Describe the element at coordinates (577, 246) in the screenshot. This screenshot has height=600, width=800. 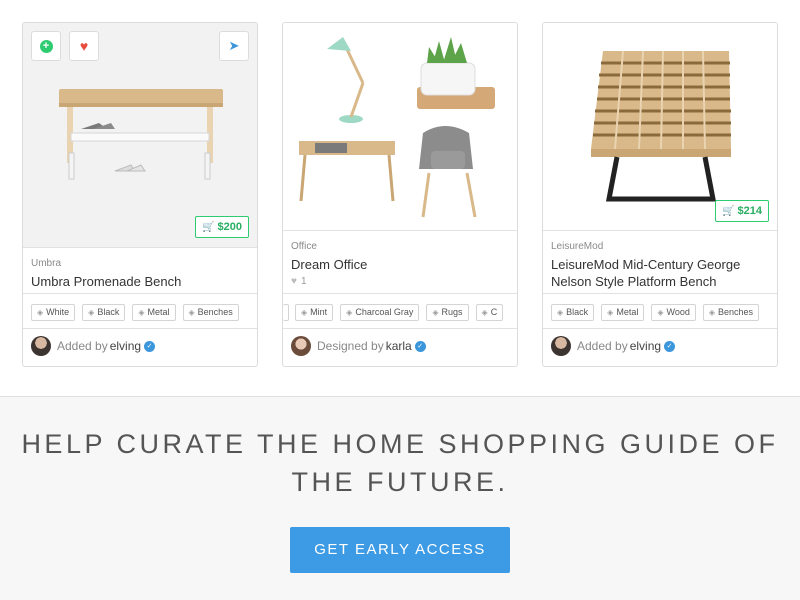
I see `product-brand: LeisureMod` at that location.